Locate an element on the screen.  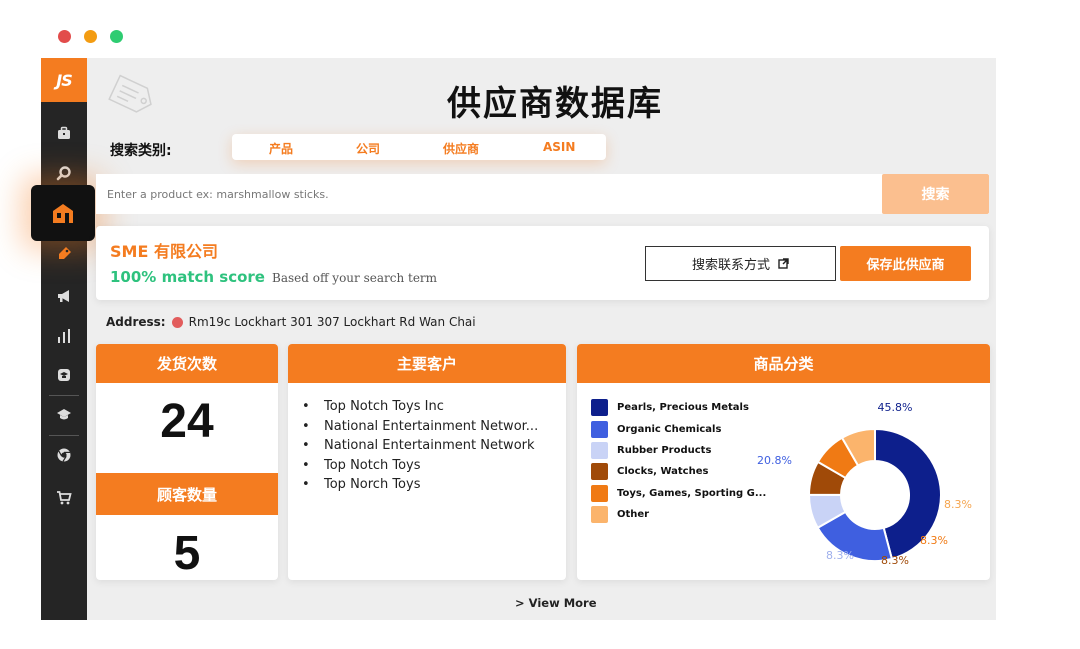
sidebar: JS is located at coordinates (63, 339).